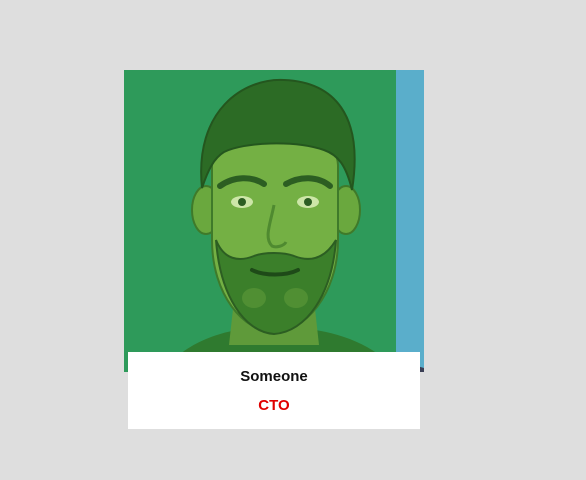 This screenshot has width=586, height=480. I want to click on profile-role: CTO, so click(274, 405).